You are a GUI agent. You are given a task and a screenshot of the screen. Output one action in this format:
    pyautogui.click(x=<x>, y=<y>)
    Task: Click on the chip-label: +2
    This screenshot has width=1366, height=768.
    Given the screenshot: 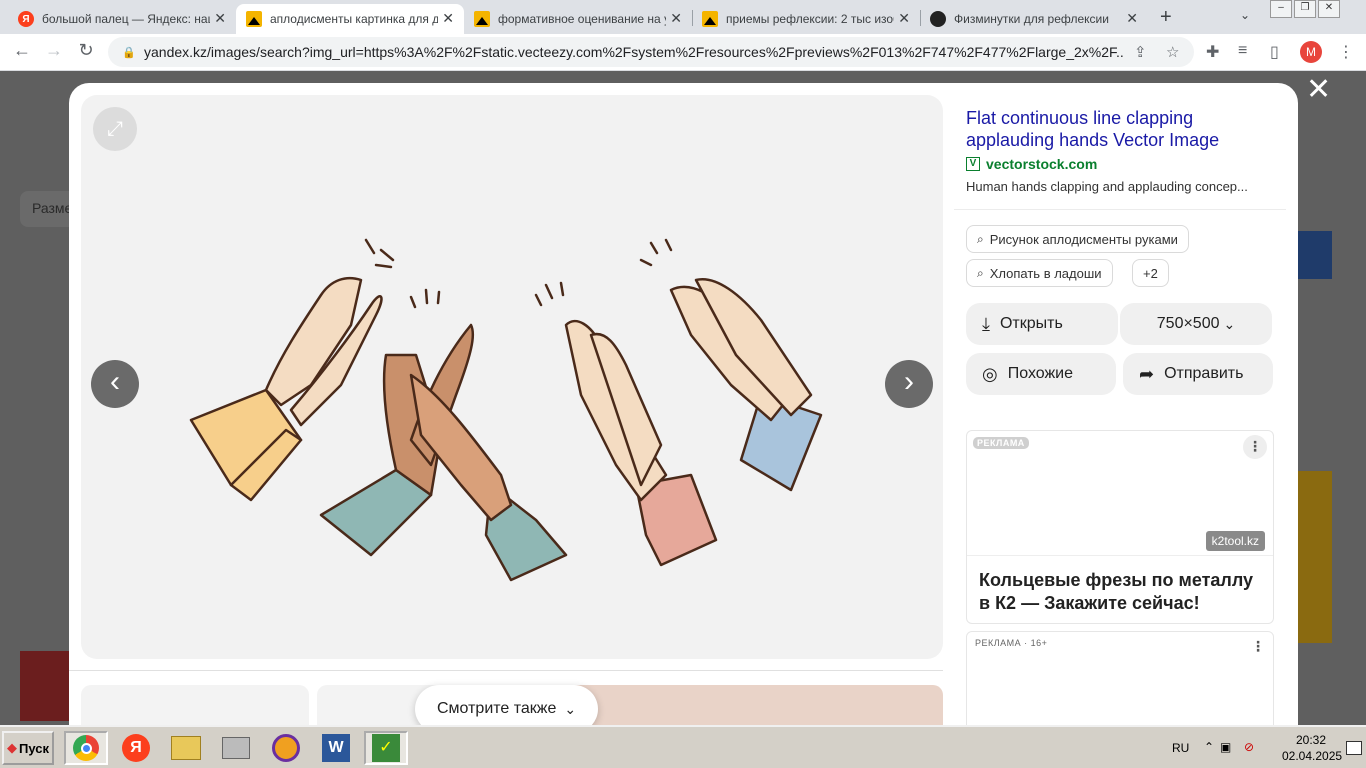 What is the action you would take?
    pyautogui.click(x=1150, y=273)
    